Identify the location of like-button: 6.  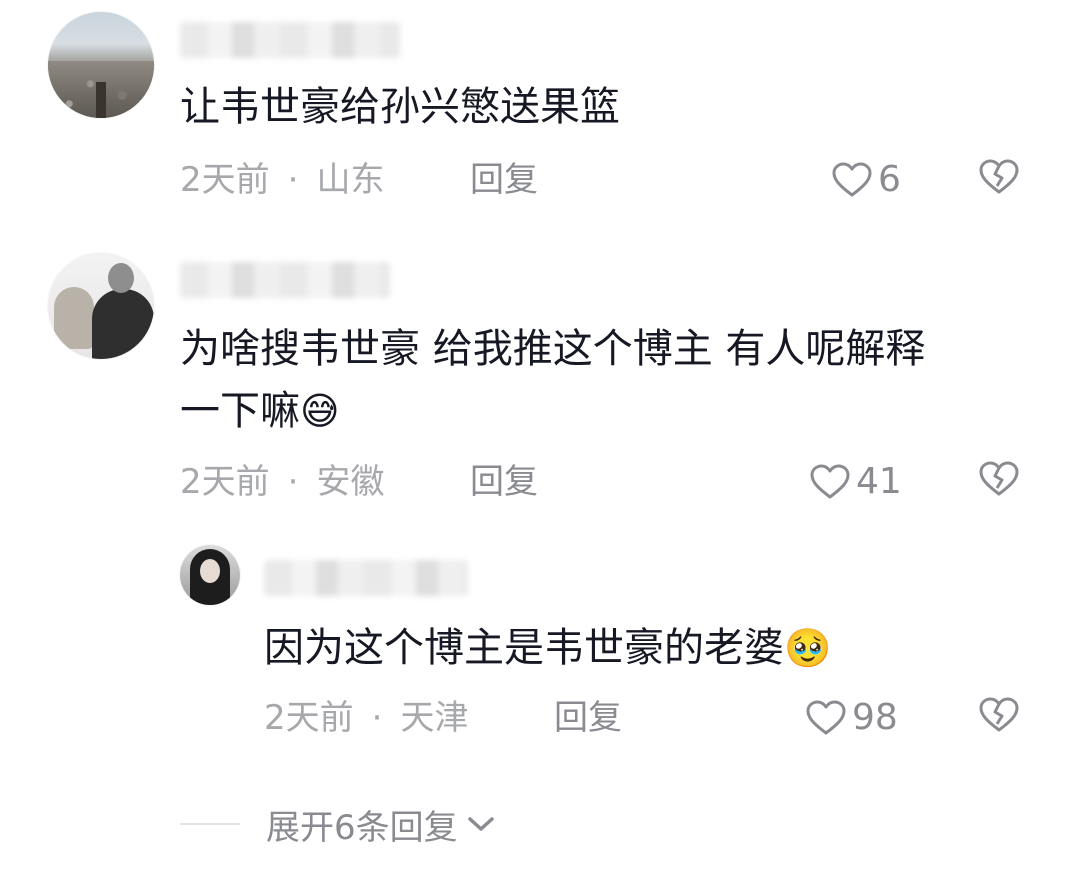
(866, 180).